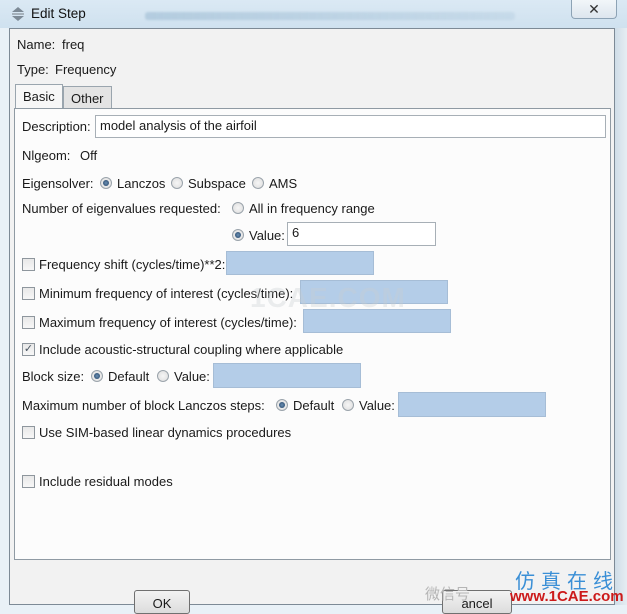 The image size is (627, 614). What do you see at coordinates (282, 405) in the screenshot?
I see `lanczos-steps-default-radio` at bounding box center [282, 405].